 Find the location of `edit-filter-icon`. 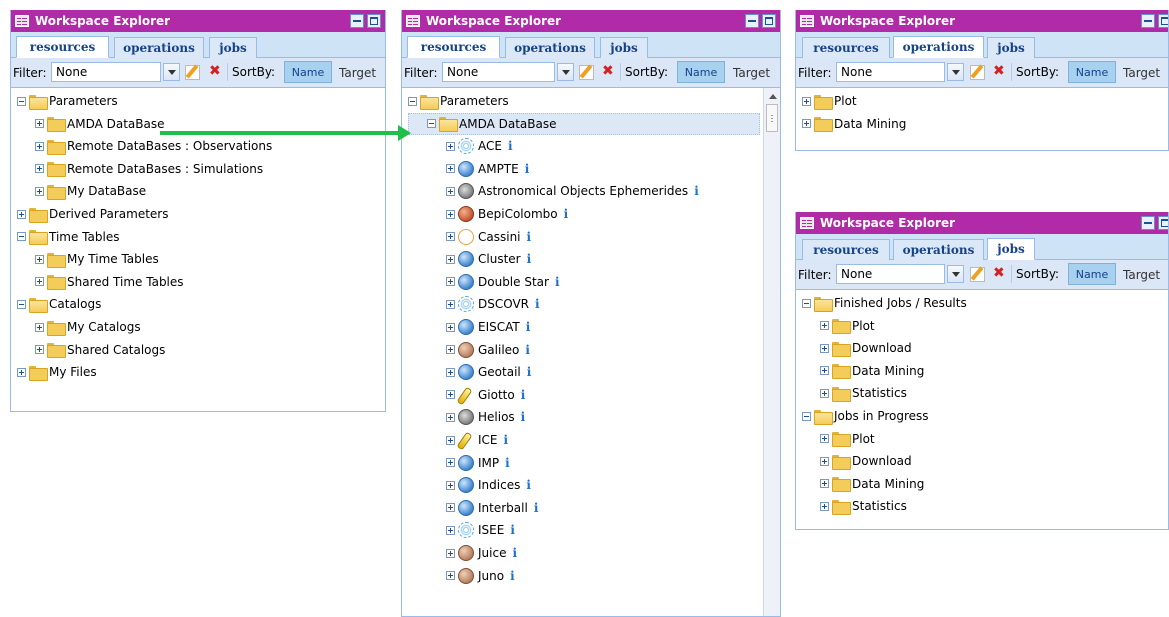

edit-filter-icon is located at coordinates (586, 72).